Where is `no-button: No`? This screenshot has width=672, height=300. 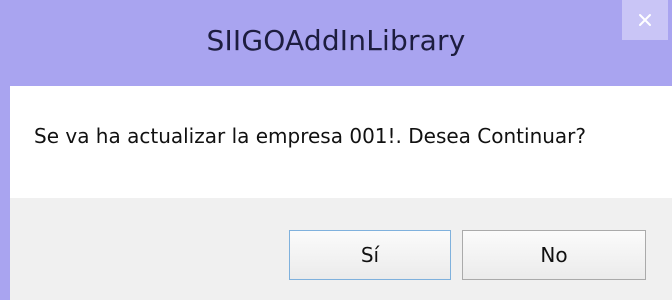 no-button: No is located at coordinates (554, 255).